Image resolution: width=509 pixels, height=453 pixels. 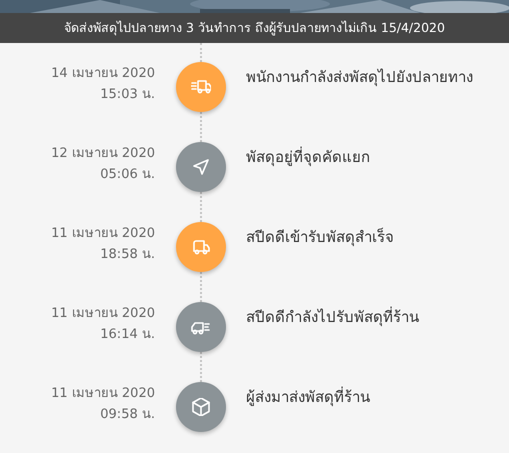 I want to click on truck-icon, so click(x=201, y=247).